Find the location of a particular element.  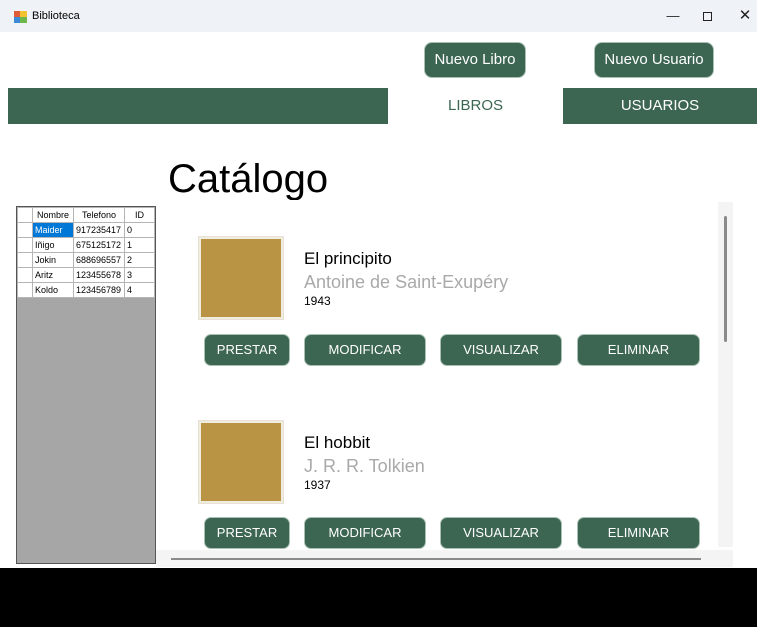

table-row: Iñigo 675125172 1 is located at coordinates (86, 245).